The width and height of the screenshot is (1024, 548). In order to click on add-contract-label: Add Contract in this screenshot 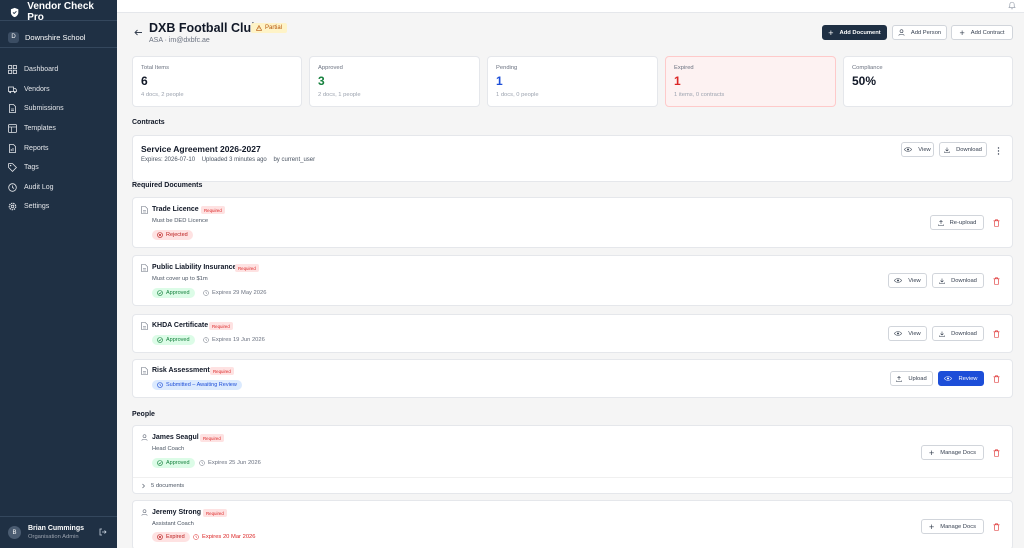, I will do `click(987, 32)`.